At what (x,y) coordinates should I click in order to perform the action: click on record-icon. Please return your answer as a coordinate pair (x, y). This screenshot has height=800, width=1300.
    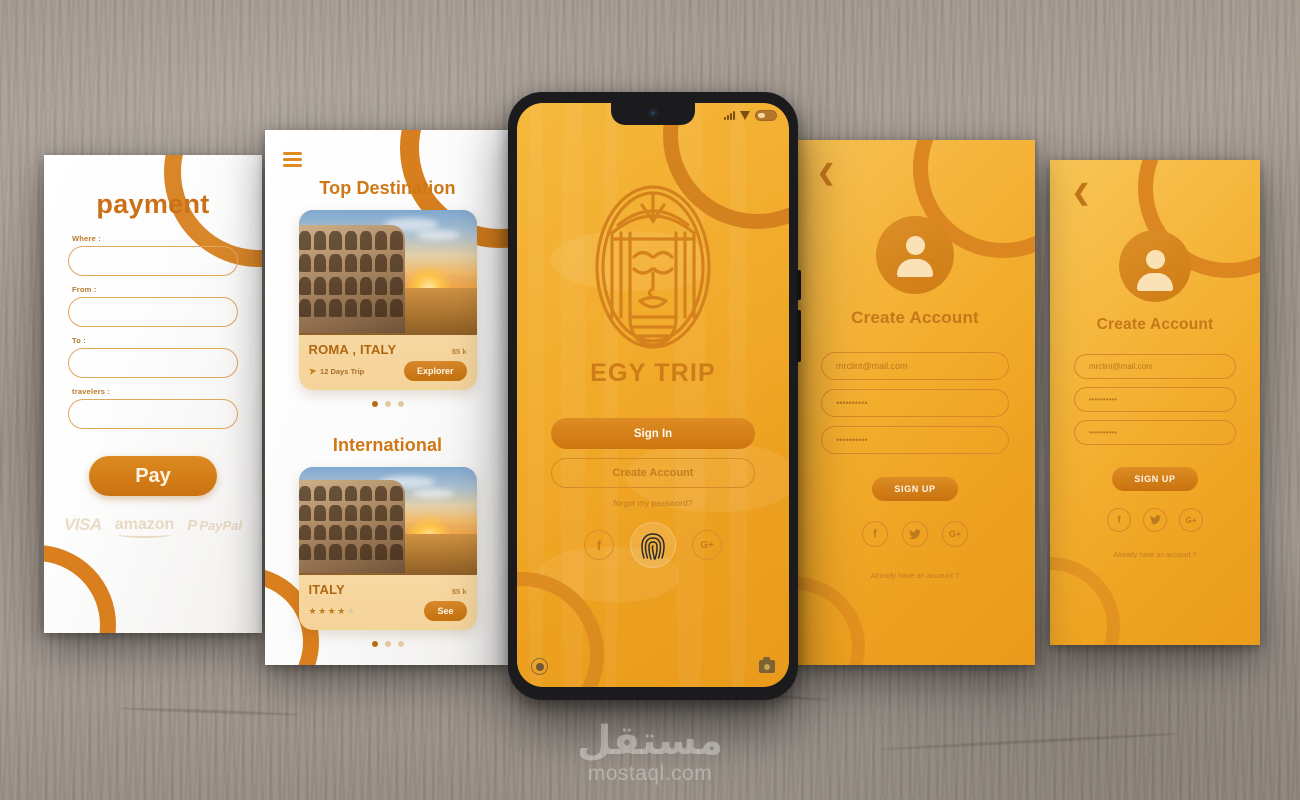
    Looking at the image, I should click on (539, 666).